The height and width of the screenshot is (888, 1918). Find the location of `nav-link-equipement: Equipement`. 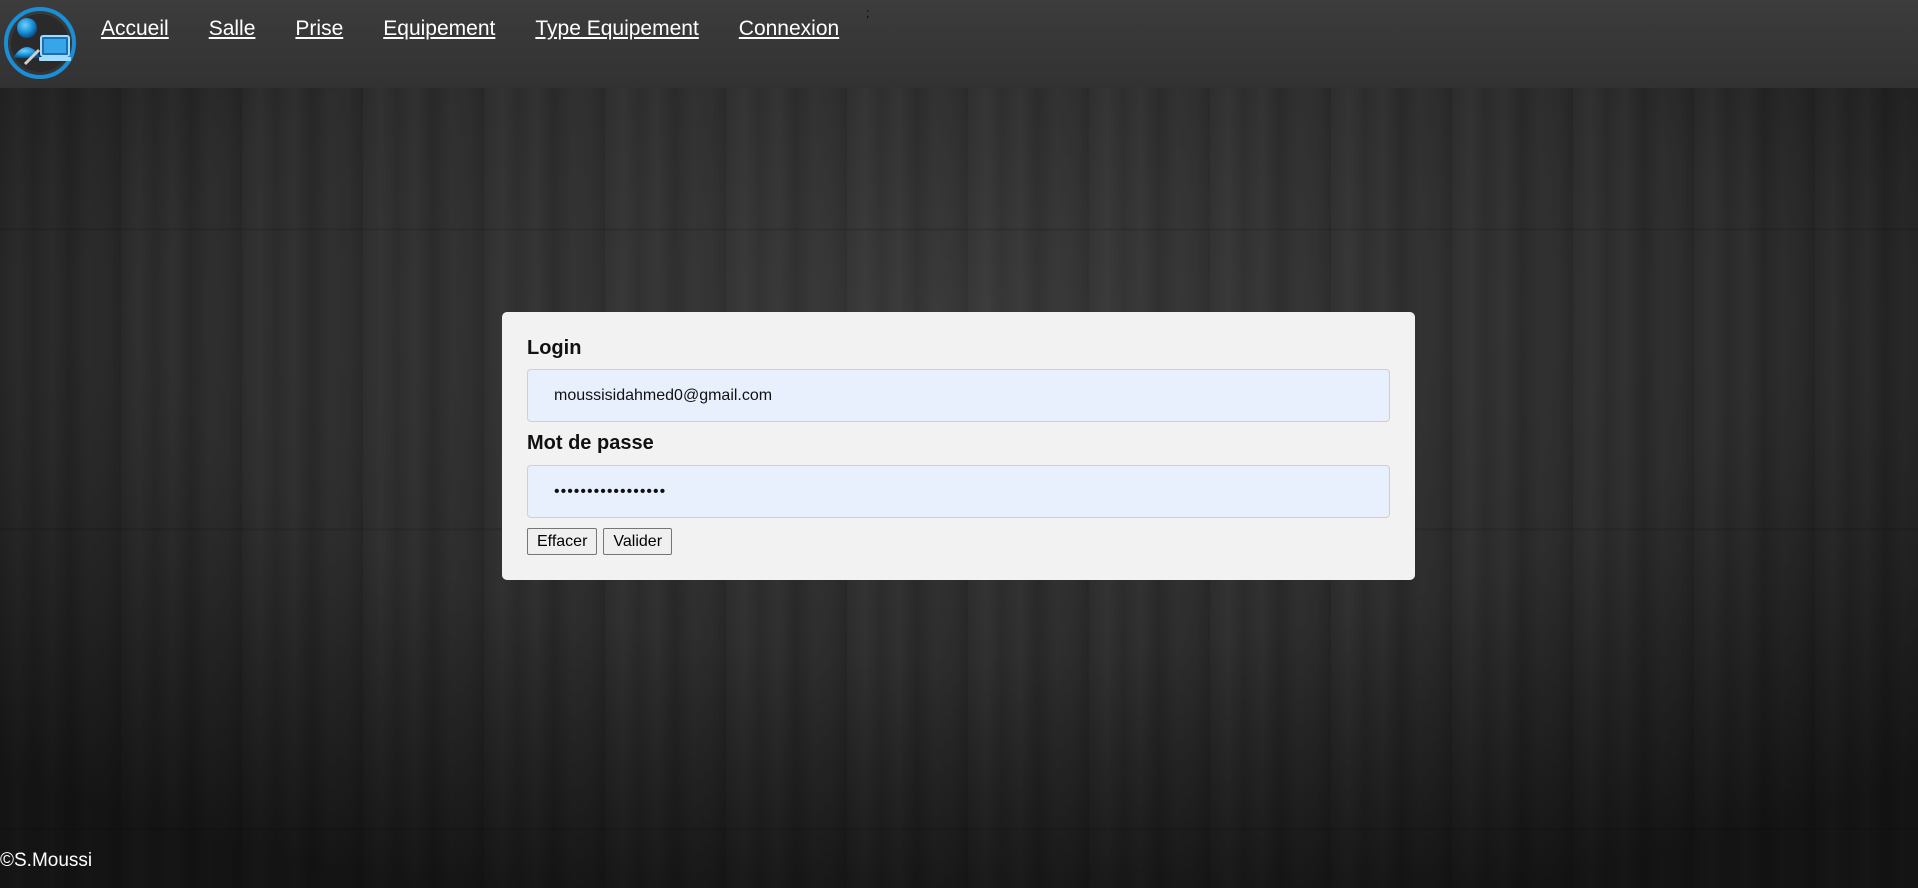

nav-link-equipement: Equipement is located at coordinates (439, 29).